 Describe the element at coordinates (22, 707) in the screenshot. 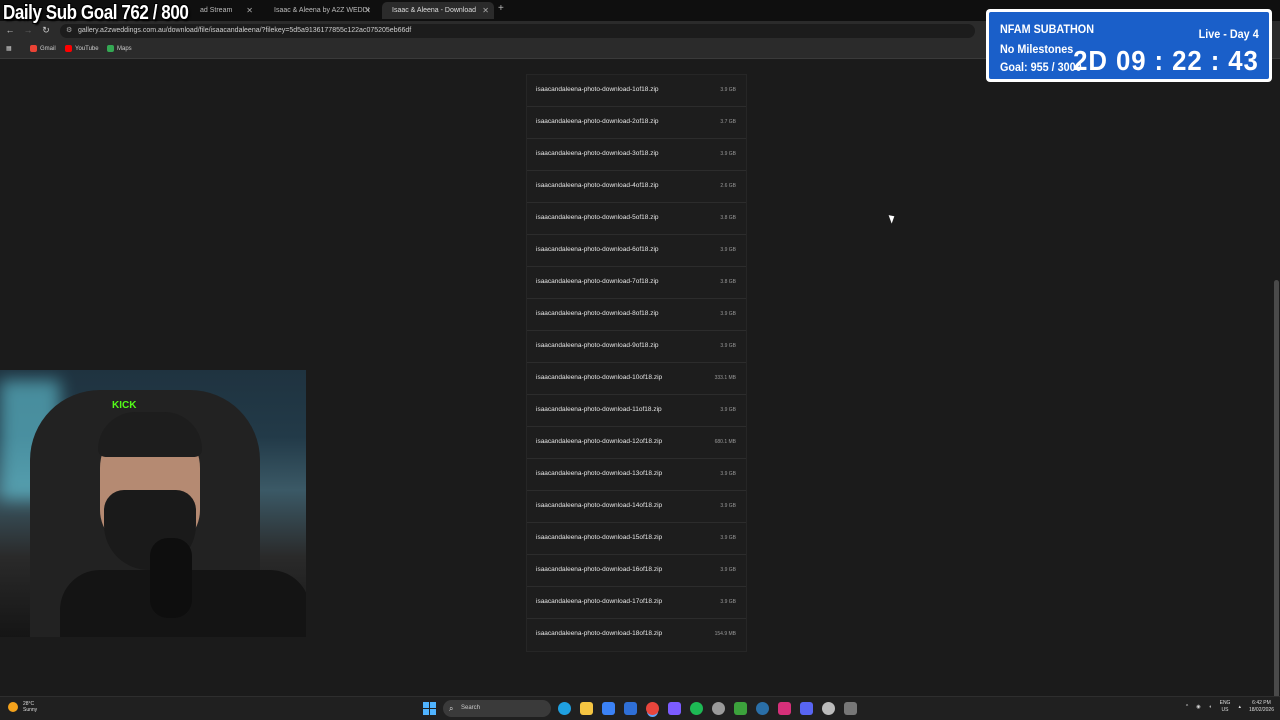

I see `weather-widget: 28°C Sunny` at that location.